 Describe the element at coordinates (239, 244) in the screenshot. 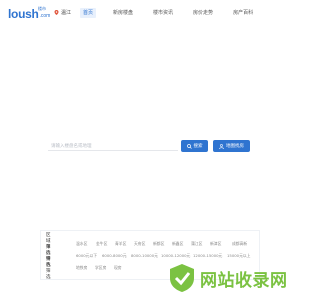

I see `filter-option: 成都高新` at that location.